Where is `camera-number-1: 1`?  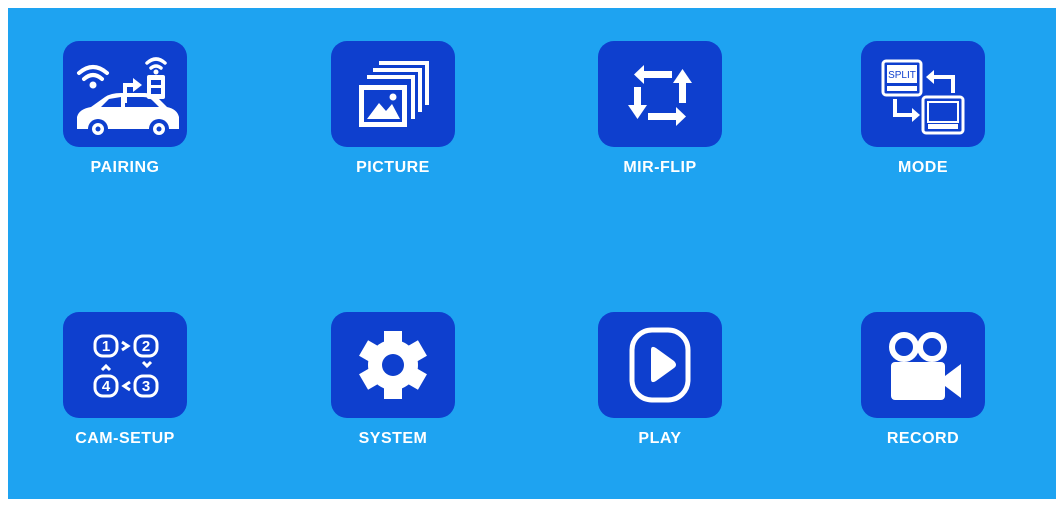 camera-number-1: 1 is located at coordinates (106, 346).